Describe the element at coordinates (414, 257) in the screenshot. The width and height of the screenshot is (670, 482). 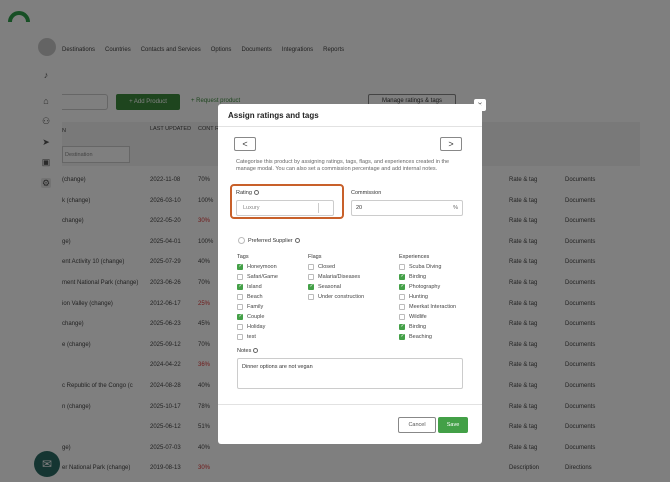
I see `experiences-heading: Experiences` at that location.